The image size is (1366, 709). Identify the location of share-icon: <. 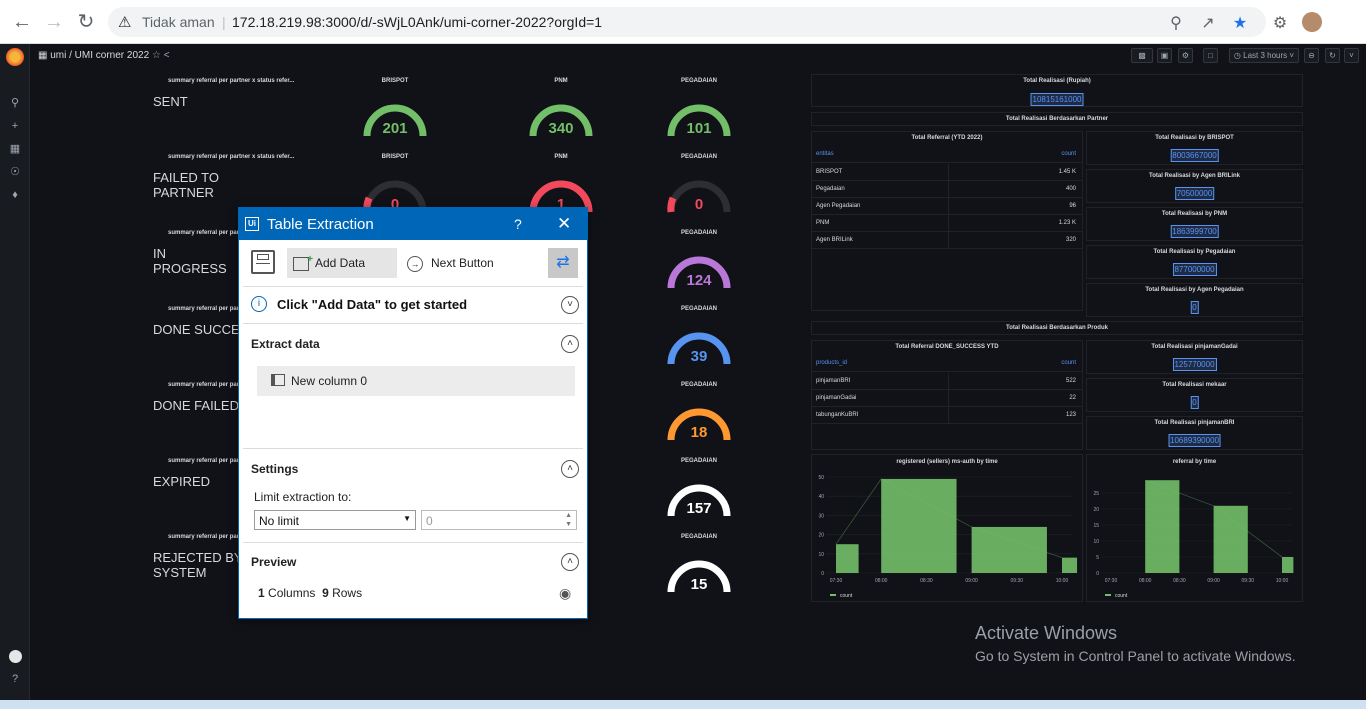
(167, 55).